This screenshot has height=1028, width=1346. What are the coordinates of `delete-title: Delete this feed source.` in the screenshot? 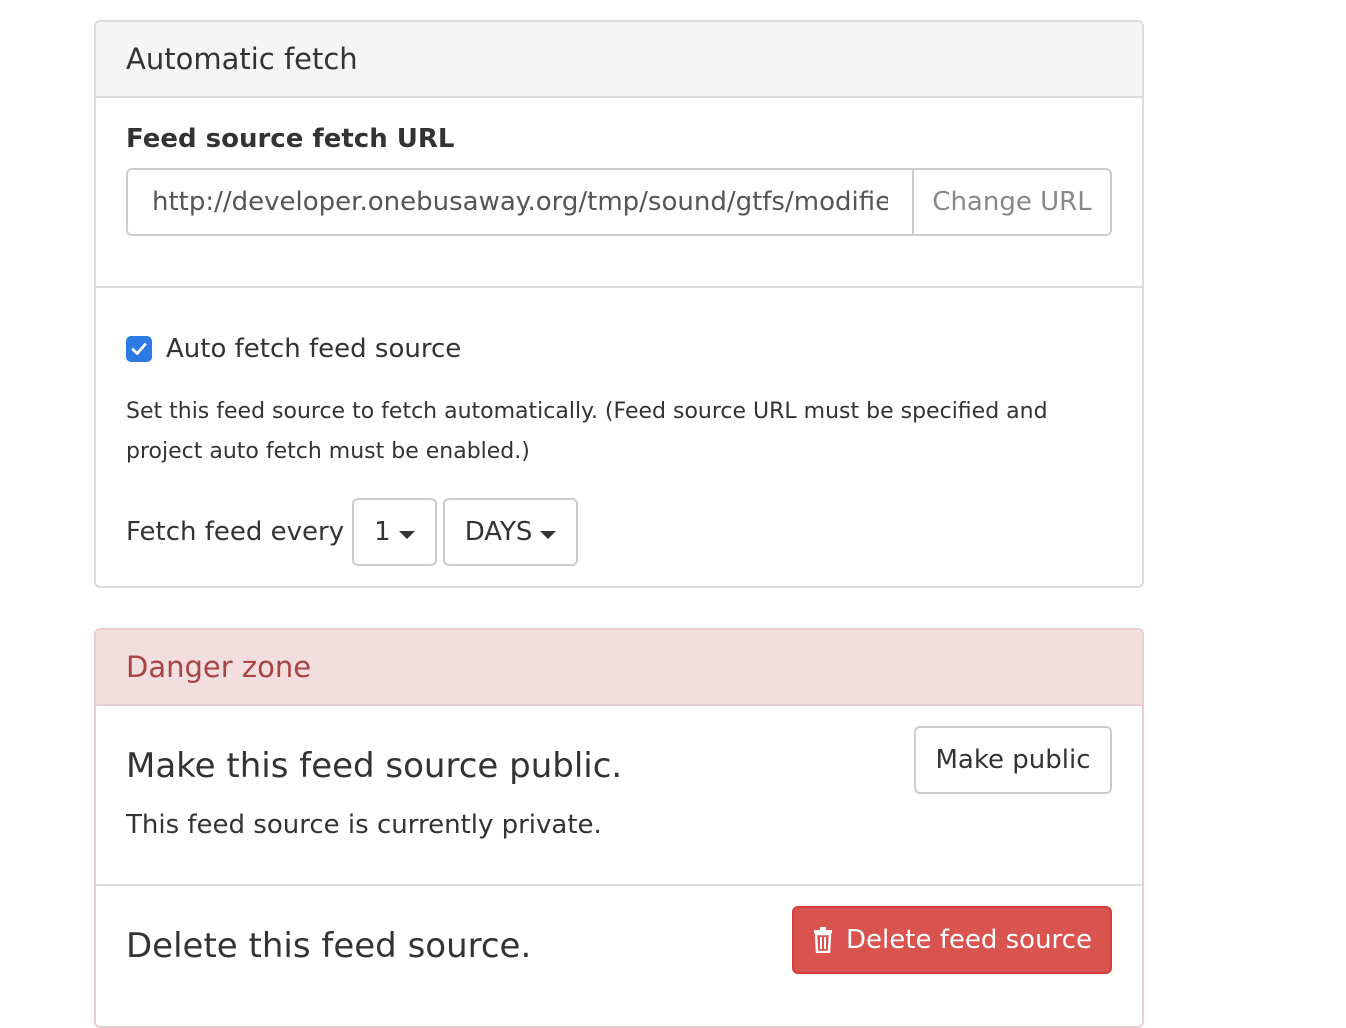 It's located at (329, 946).